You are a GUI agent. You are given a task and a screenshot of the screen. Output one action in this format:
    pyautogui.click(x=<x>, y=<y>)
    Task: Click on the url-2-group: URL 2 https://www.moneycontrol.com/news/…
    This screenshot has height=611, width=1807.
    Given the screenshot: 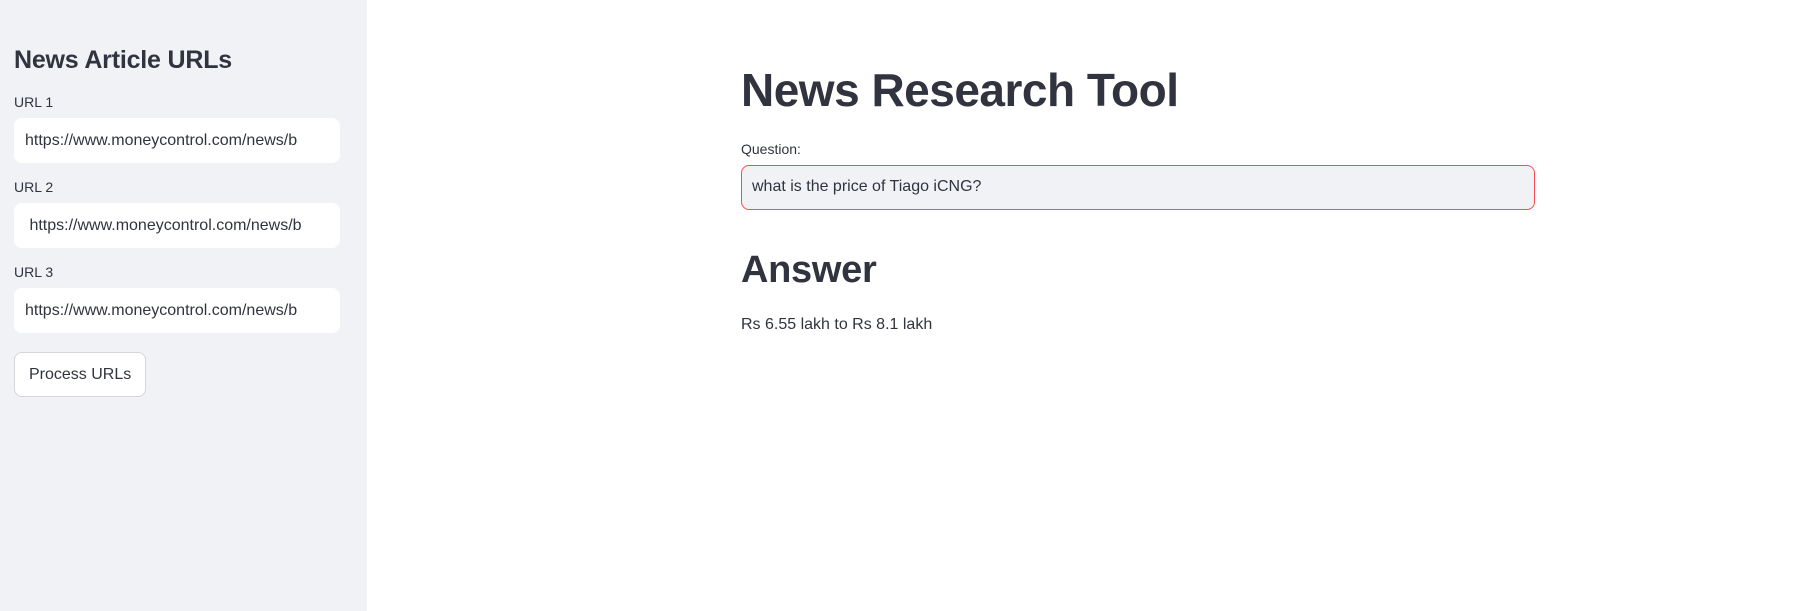 What is the action you would take?
    pyautogui.click(x=177, y=213)
    